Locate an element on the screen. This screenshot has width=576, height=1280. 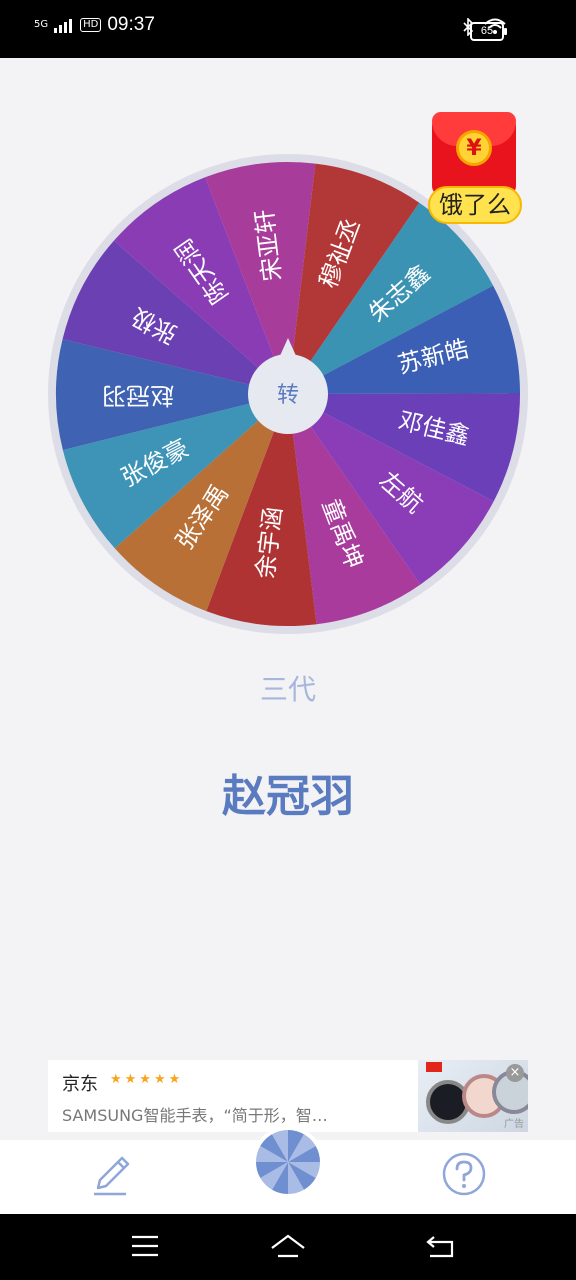
ad-brand: 京东 is located at coordinates (80, 1084).